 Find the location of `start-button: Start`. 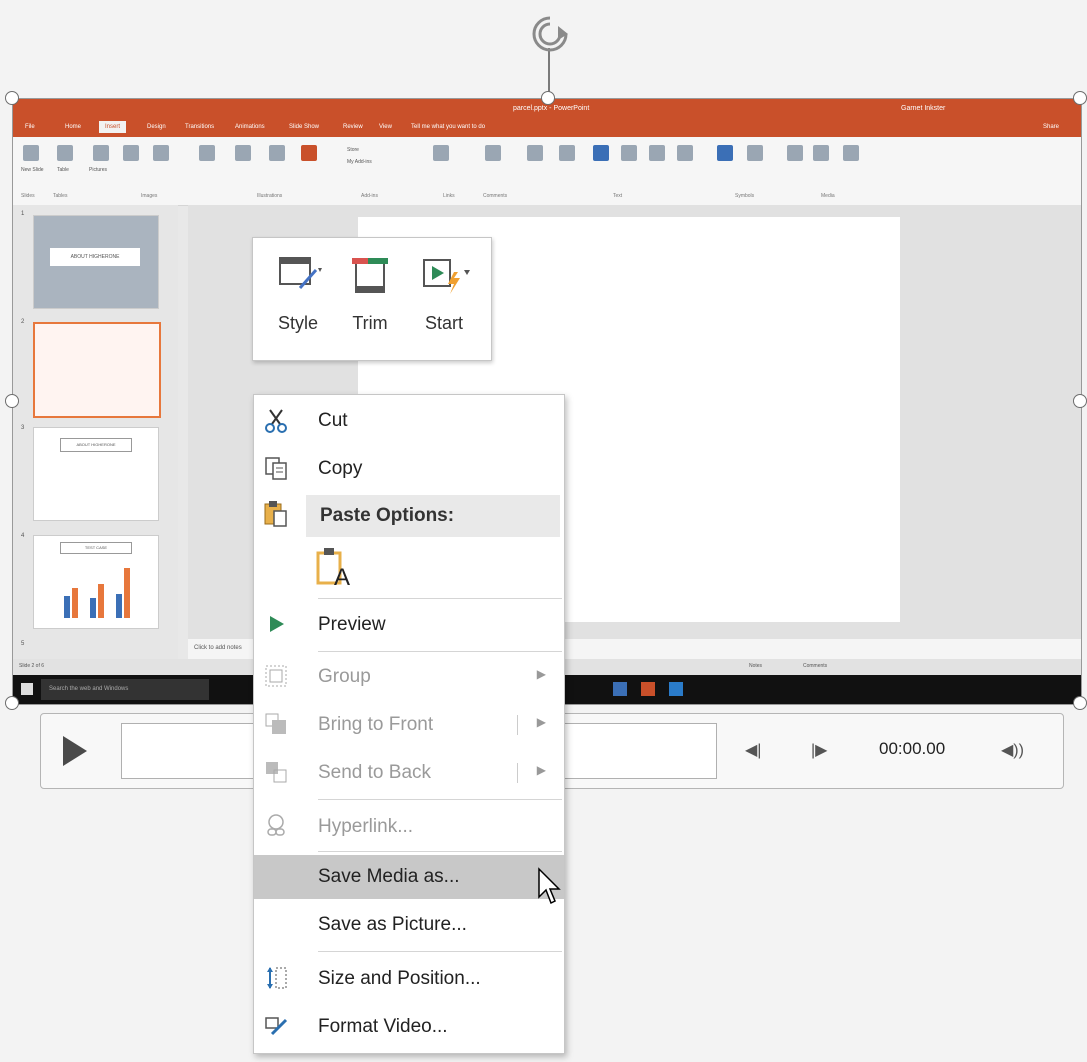

start-button: Start is located at coordinates (444, 291).